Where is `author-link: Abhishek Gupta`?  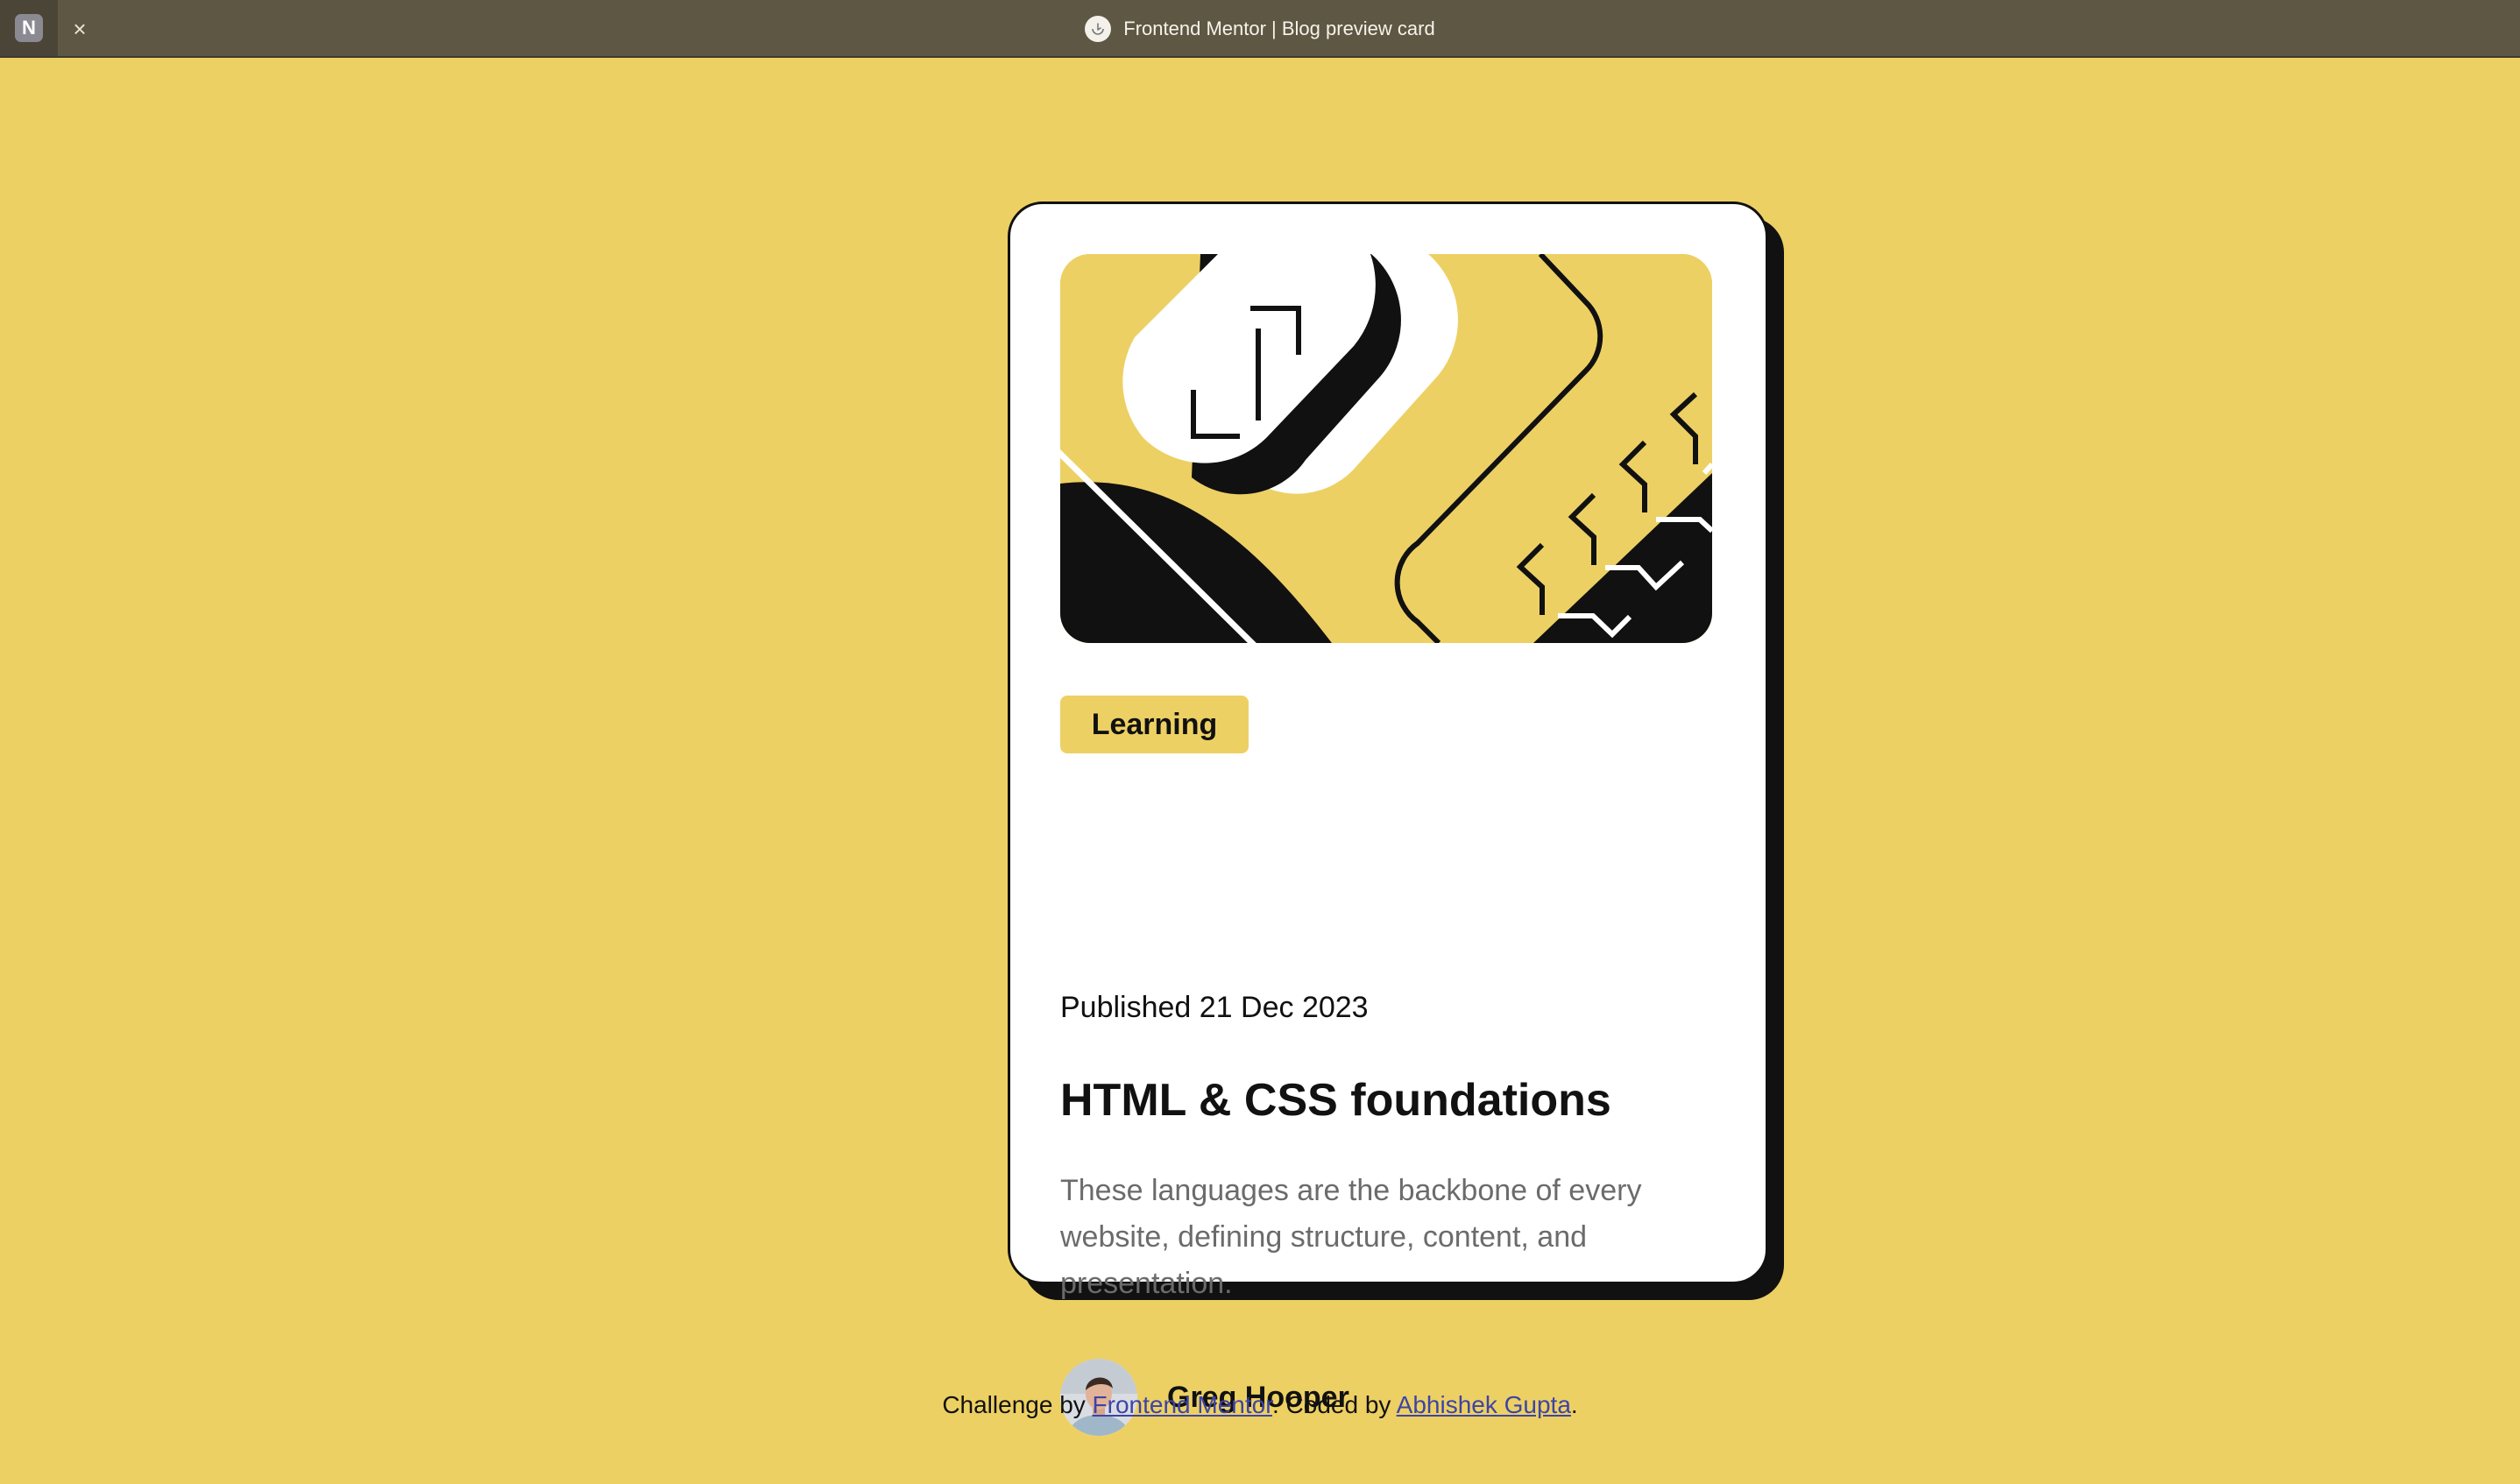
author-link: Abhishek Gupta is located at coordinates (1484, 1404).